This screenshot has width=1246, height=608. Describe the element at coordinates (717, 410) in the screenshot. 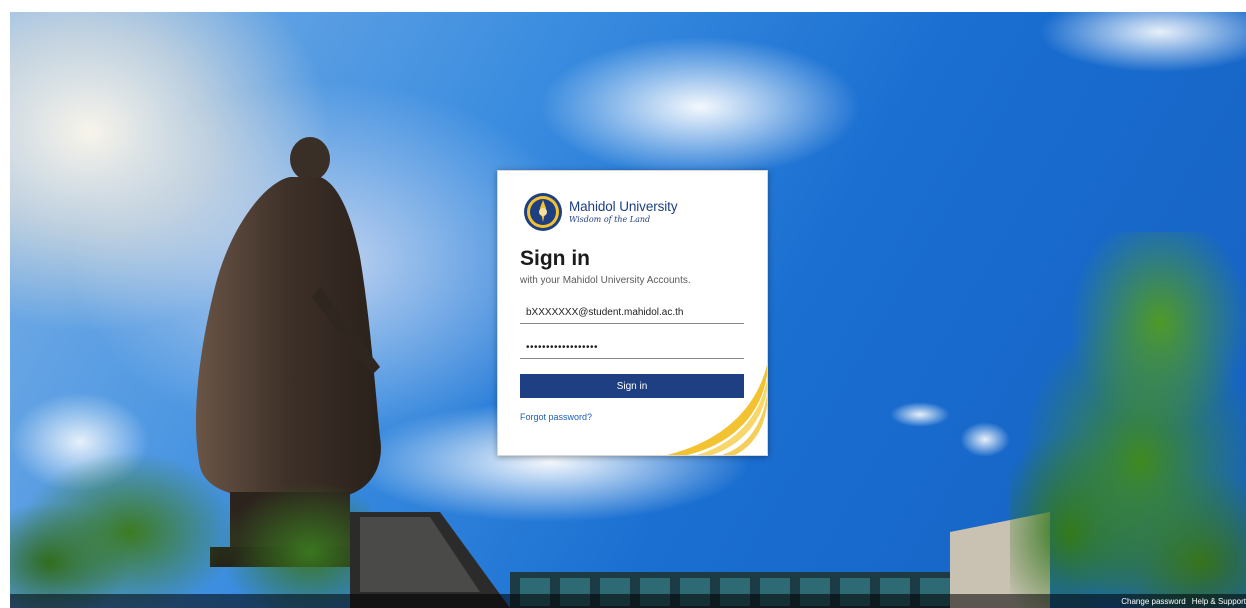

I see `decorative-swoosh` at that location.